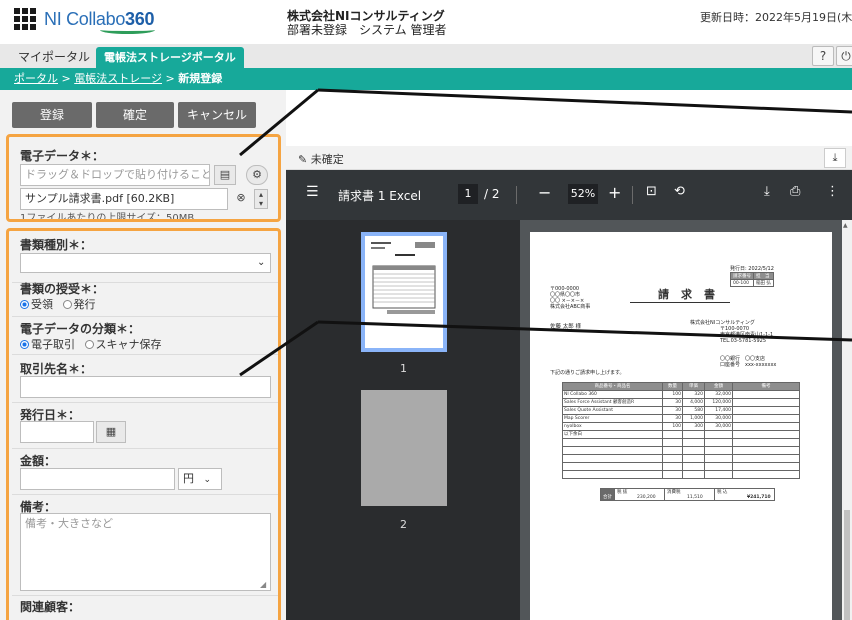  What do you see at coordinates (845, 225) in the screenshot?
I see `scroll-up-icon: ▲` at bounding box center [845, 225].